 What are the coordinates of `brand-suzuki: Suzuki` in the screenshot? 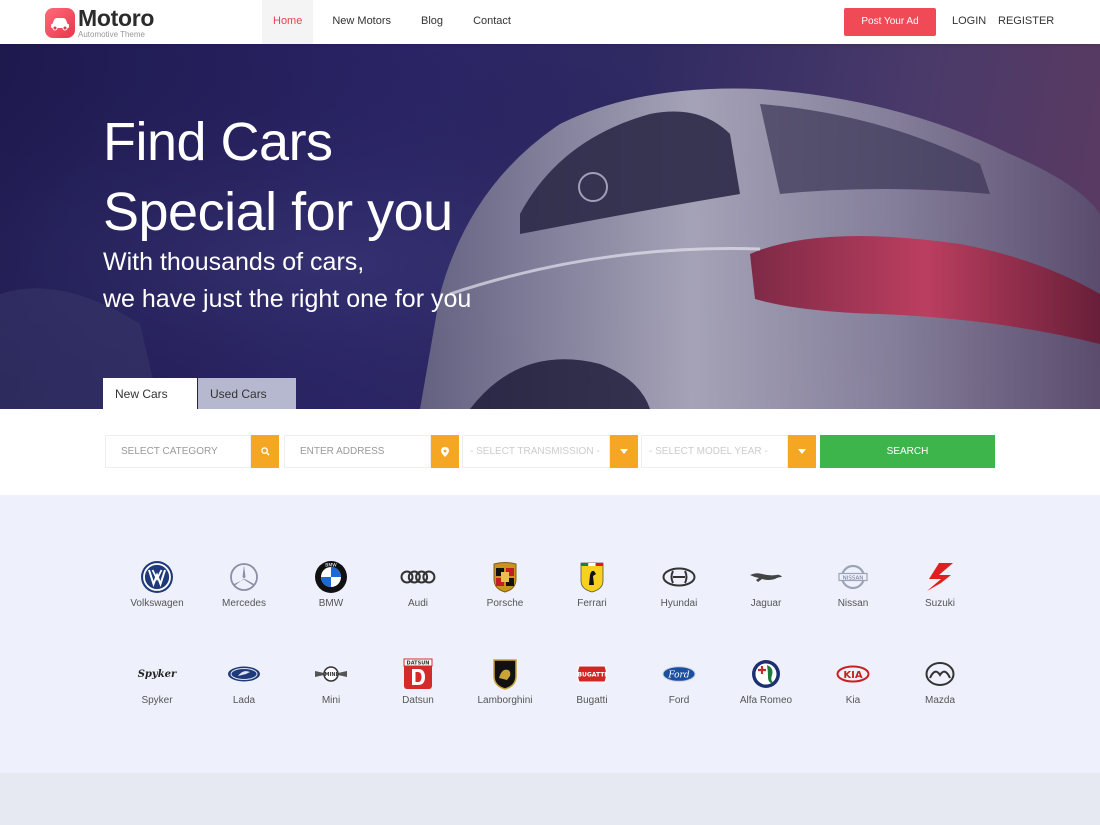 It's located at (940, 584).